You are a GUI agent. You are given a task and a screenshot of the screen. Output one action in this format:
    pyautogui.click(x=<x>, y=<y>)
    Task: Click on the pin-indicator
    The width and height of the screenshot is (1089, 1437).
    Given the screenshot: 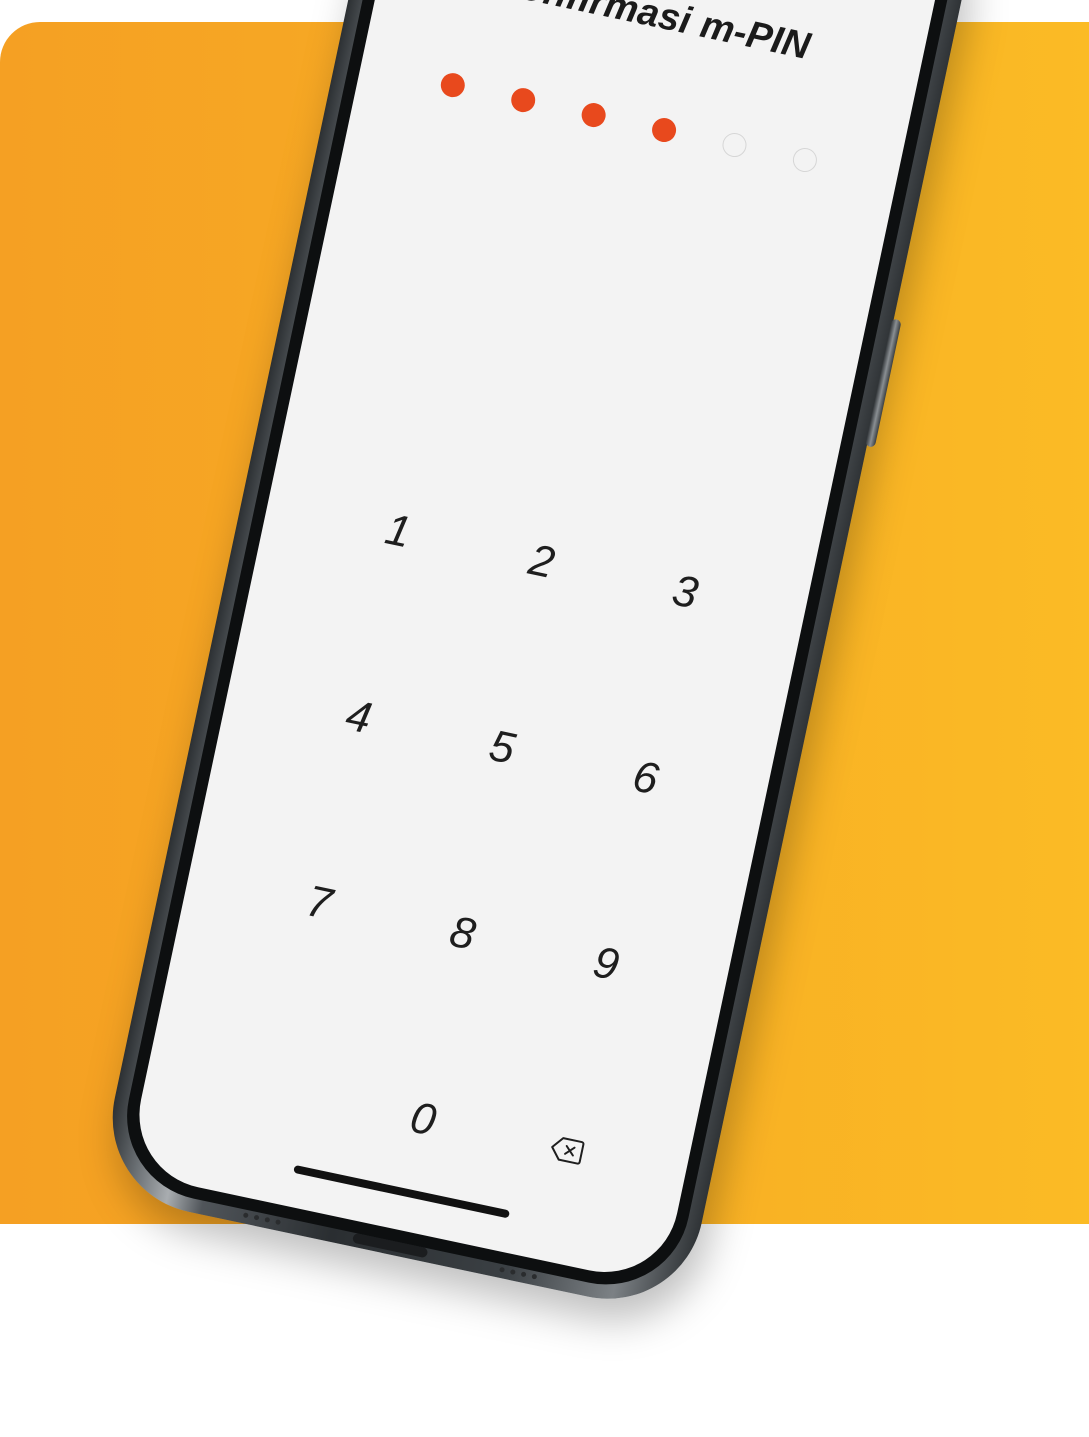 What is the action you would take?
    pyautogui.click(x=628, y=122)
    